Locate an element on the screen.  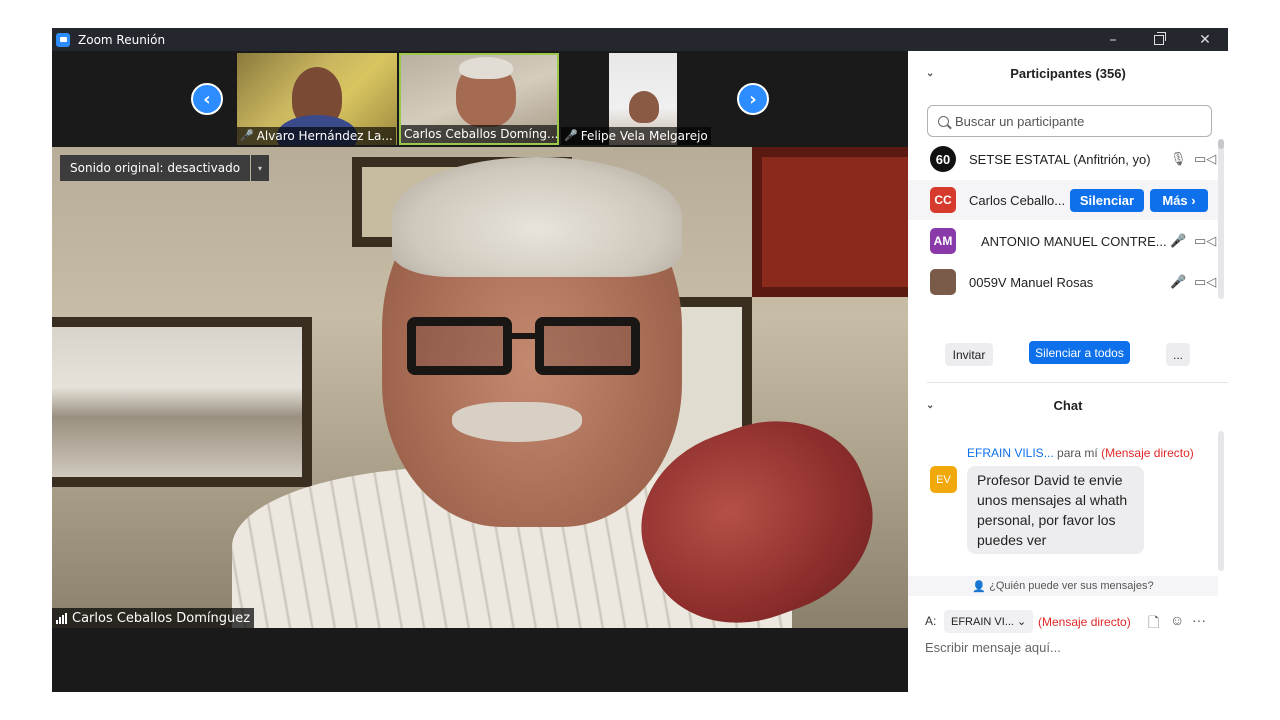
chevron-down-icon: ▾ is located at coordinates (260, 168).